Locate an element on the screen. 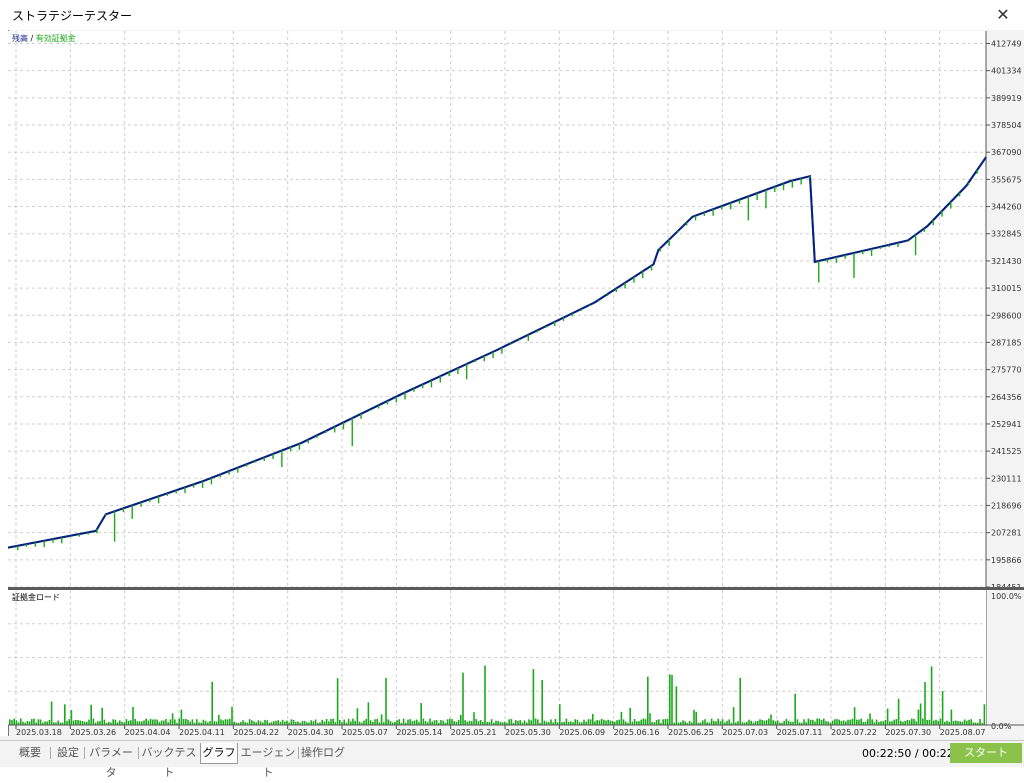 The width and height of the screenshot is (1024, 783). x-tick-label: 2025.07.11 is located at coordinates (800, 732).